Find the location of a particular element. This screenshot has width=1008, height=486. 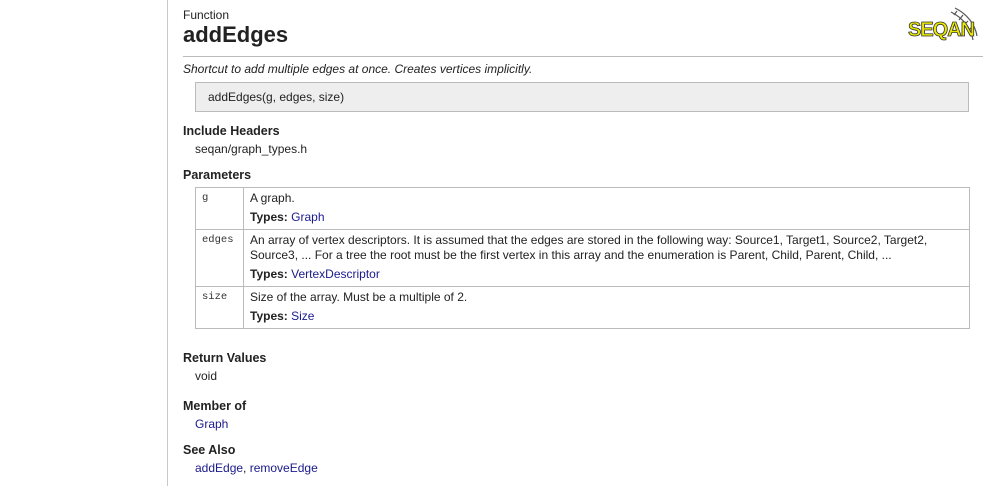

logo-text: SEQAN is located at coordinates (941, 30).